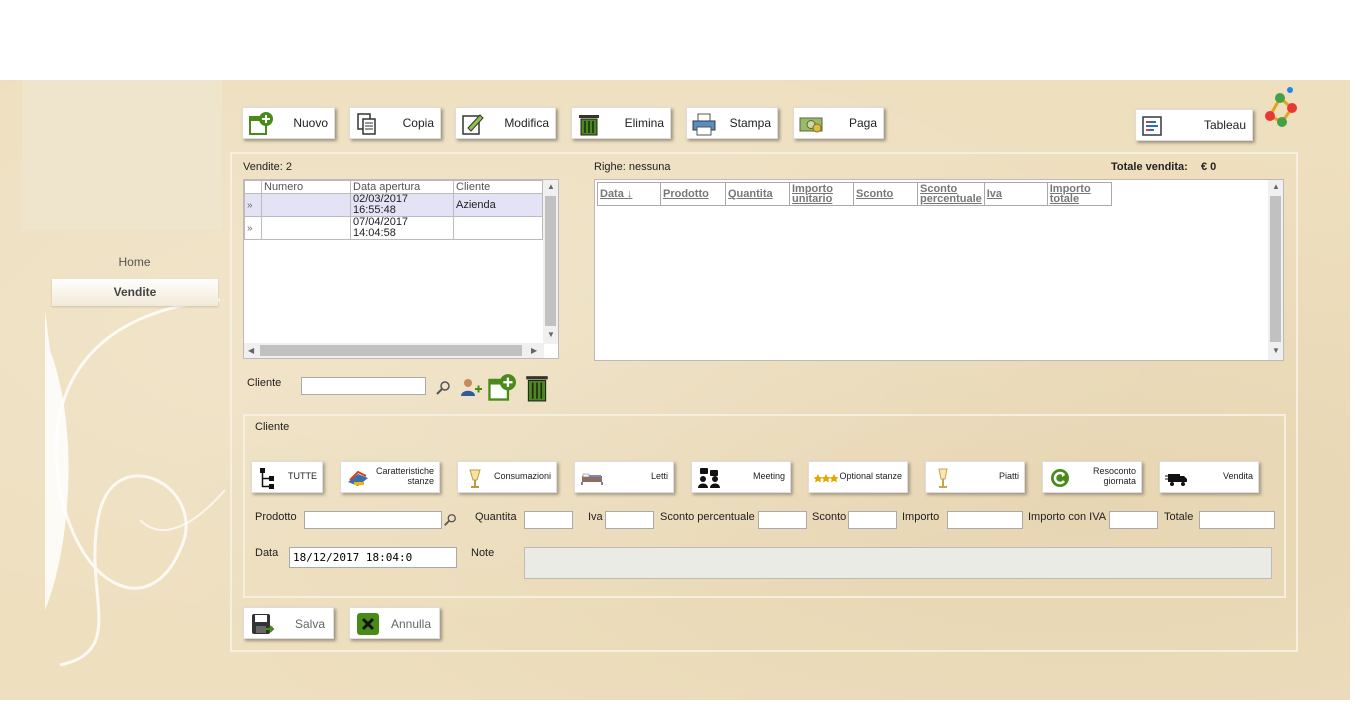 The image size is (1366, 728). Describe the element at coordinates (288, 123) in the screenshot. I see `nuovo-button: Nuovo` at that location.